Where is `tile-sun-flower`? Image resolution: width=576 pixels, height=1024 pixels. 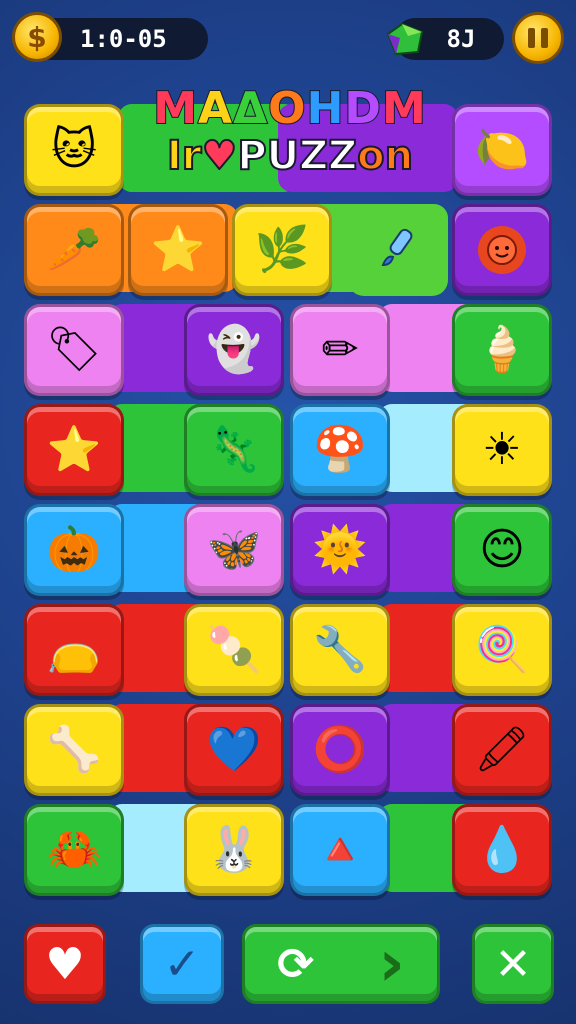 tile-sun-flower is located at coordinates (502, 250).